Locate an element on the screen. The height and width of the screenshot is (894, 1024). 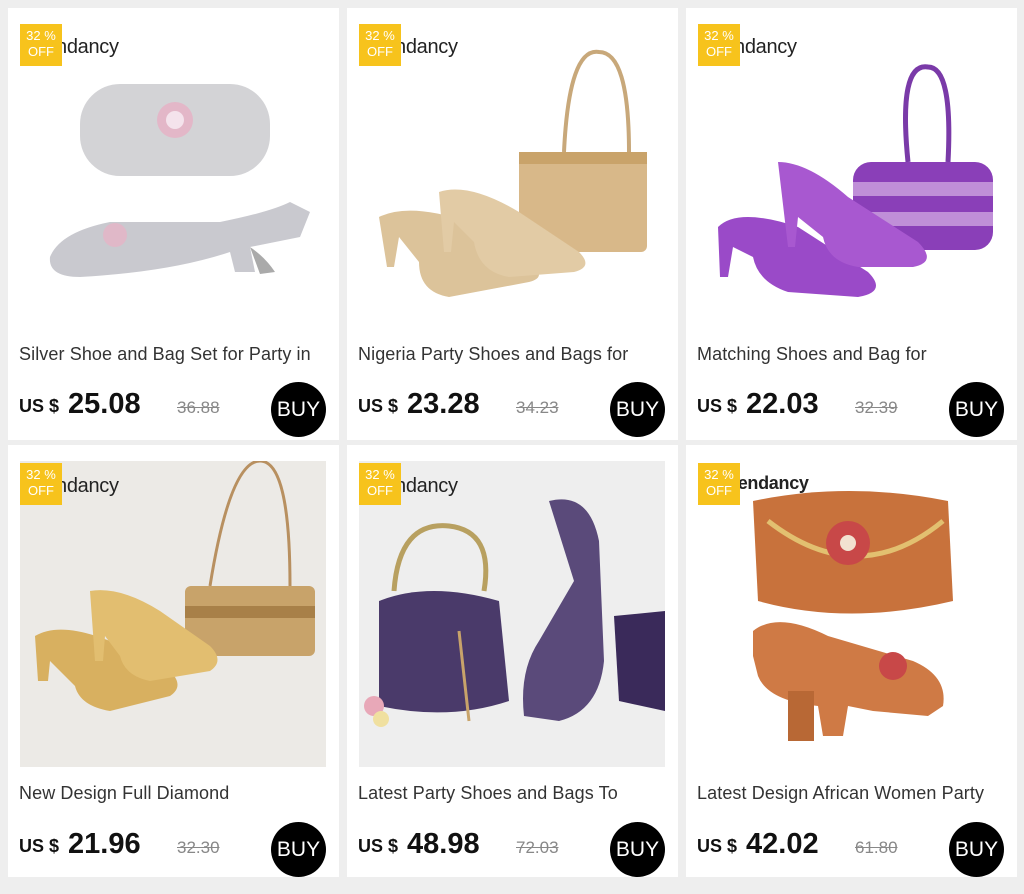
price: 48.98 is located at coordinates (443, 844).